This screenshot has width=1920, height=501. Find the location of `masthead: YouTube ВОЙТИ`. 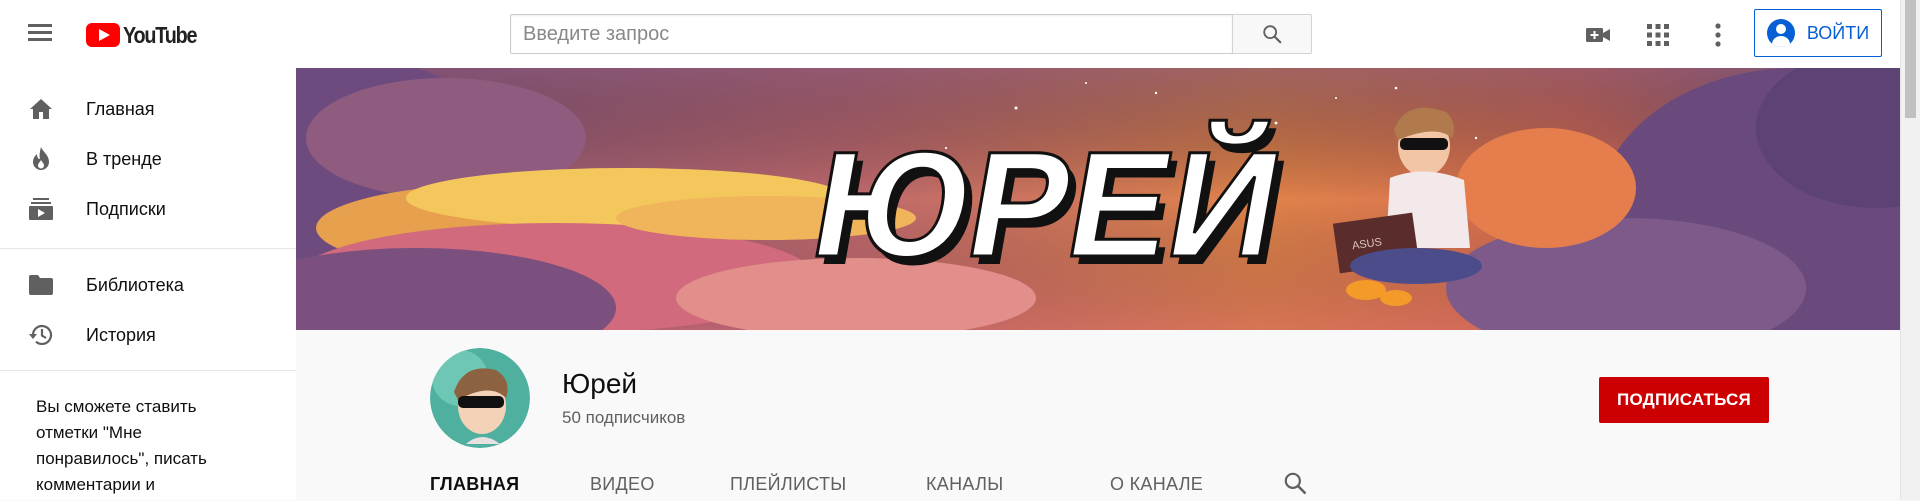

masthead: YouTube ВОЙТИ is located at coordinates (950, 34).